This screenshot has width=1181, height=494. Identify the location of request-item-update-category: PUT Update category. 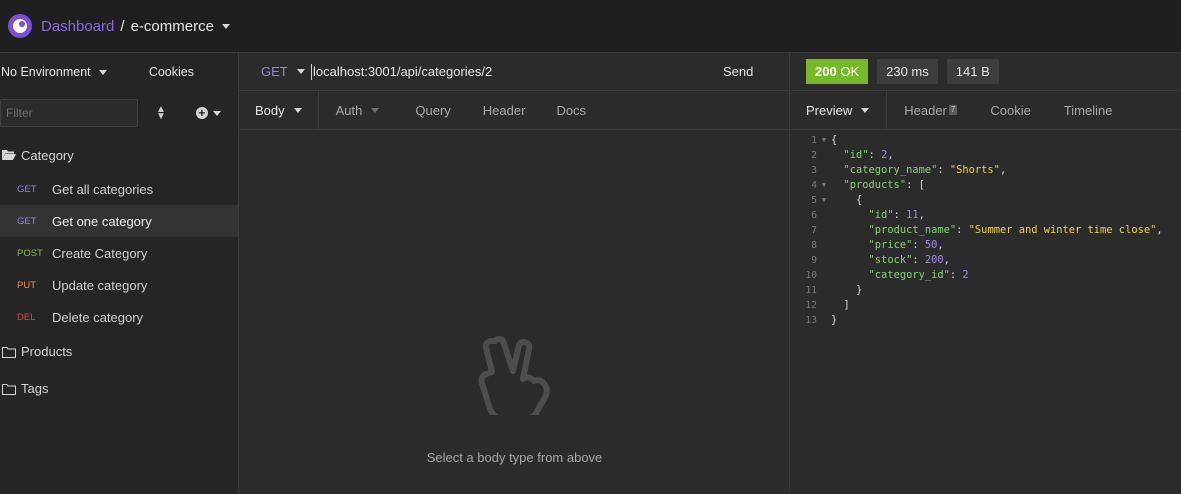
(119, 285).